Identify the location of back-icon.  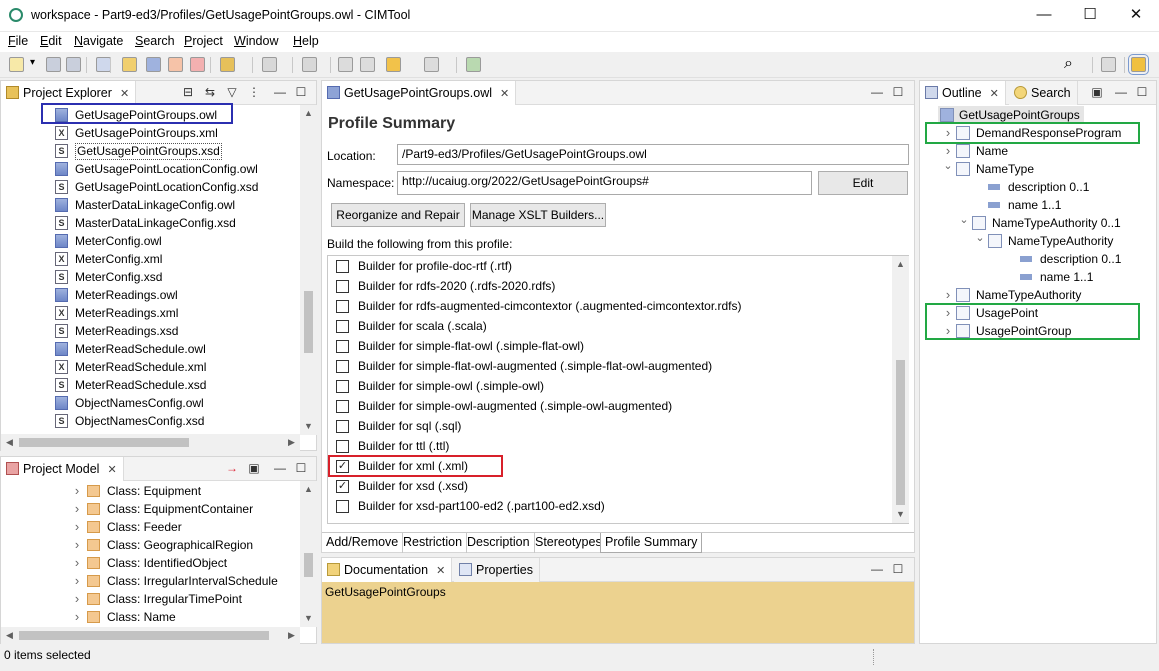
(393, 64).